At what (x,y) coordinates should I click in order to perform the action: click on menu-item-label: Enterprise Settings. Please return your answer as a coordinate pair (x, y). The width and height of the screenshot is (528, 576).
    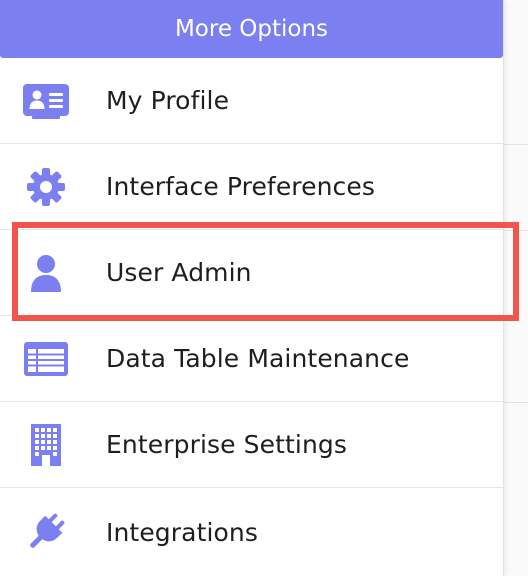
    Looking at the image, I should click on (226, 444).